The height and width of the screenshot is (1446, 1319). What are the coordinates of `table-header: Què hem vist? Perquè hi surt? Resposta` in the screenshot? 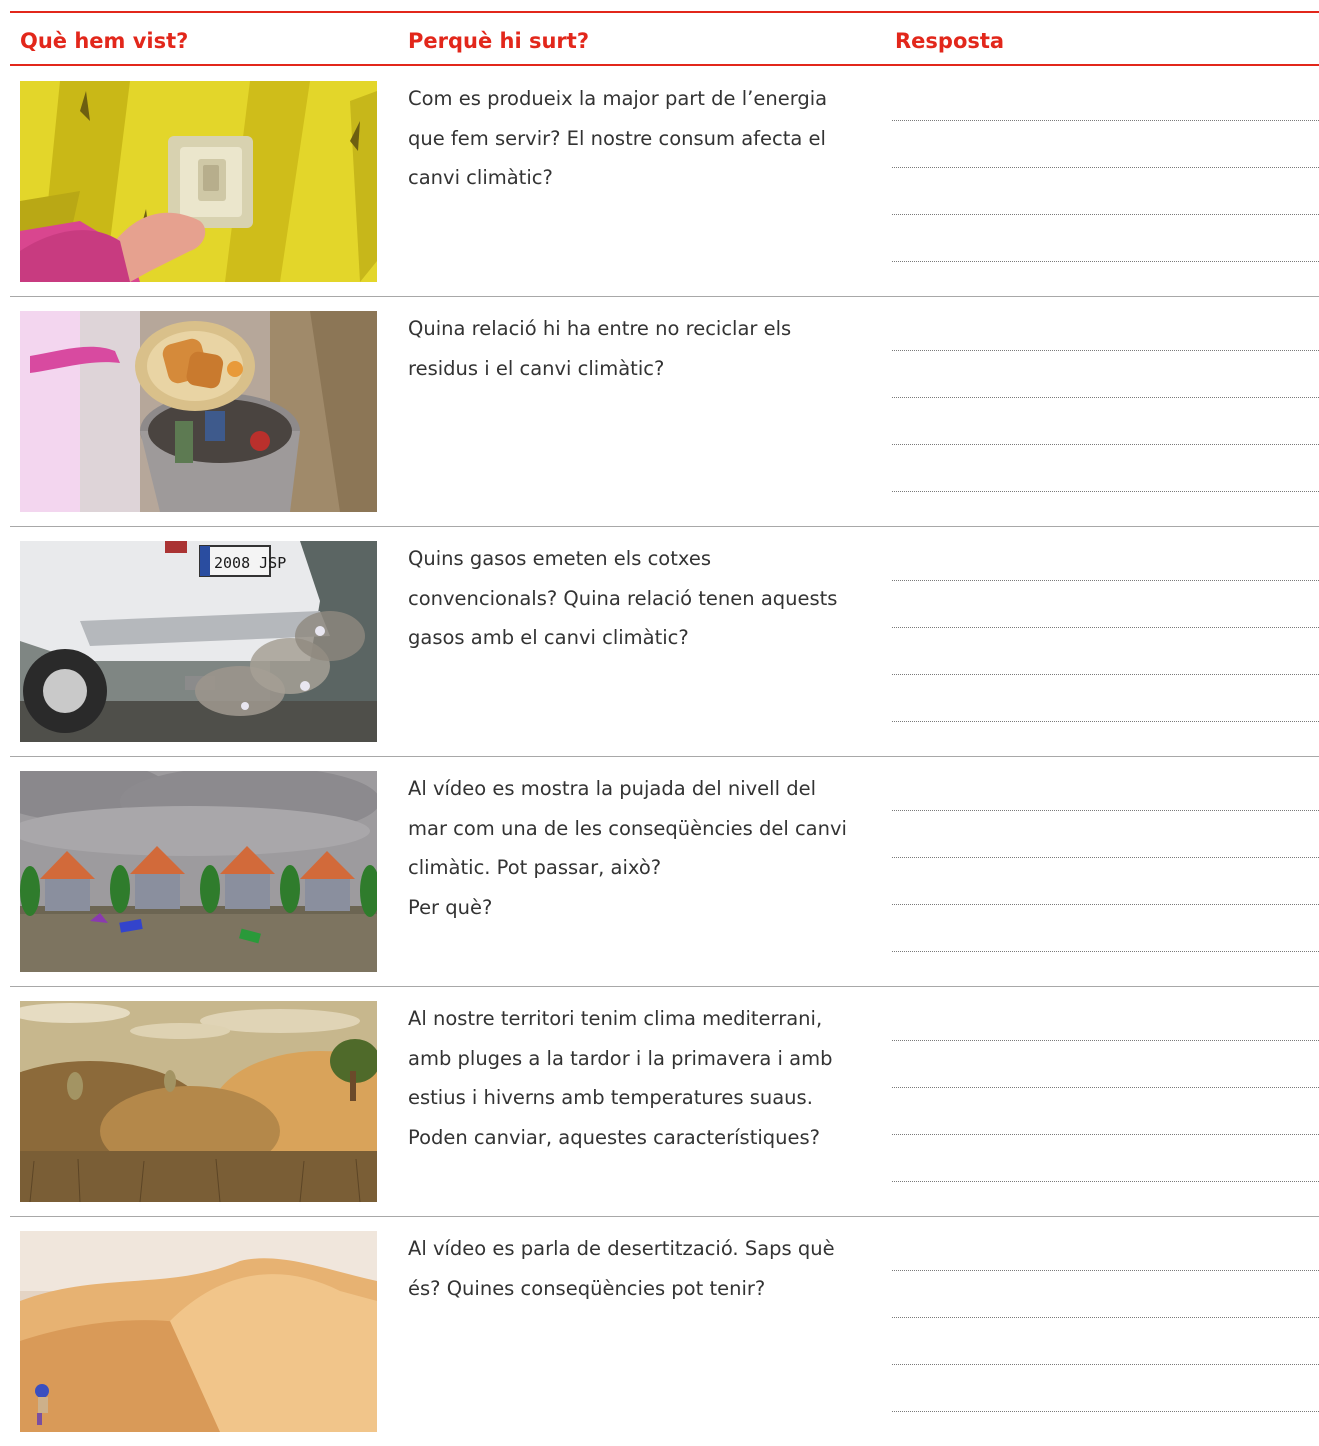 It's located at (664, 39).